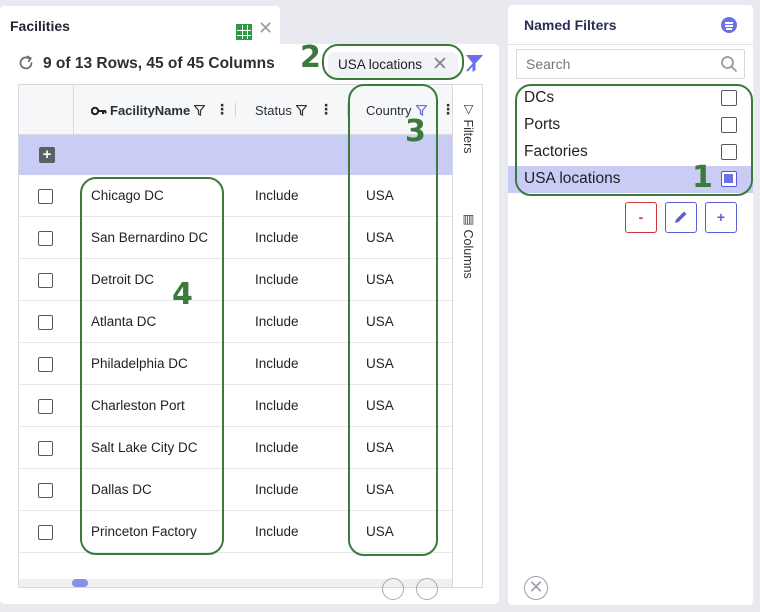 Image resolution: width=760 pixels, height=612 pixels. I want to click on annotation-number-4: 4, so click(182, 294).